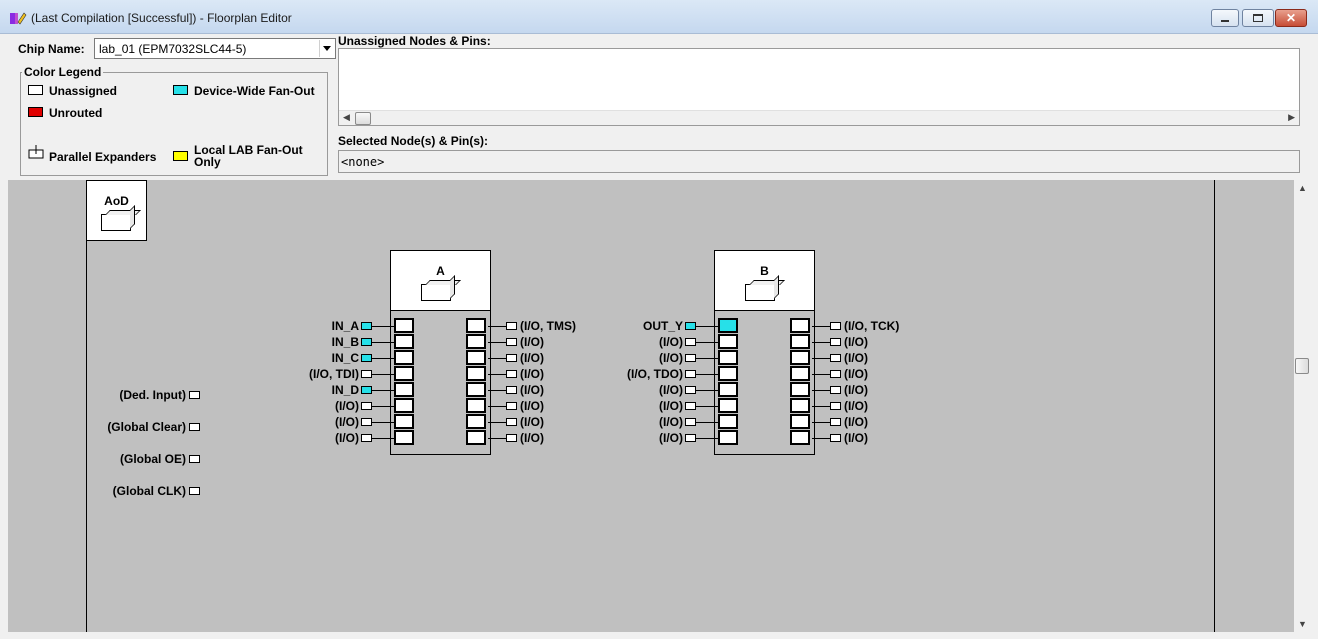  Describe the element at coordinates (152, 395) in the screenshot. I see `dedicated-pin-label: (Ded. Input)` at that location.